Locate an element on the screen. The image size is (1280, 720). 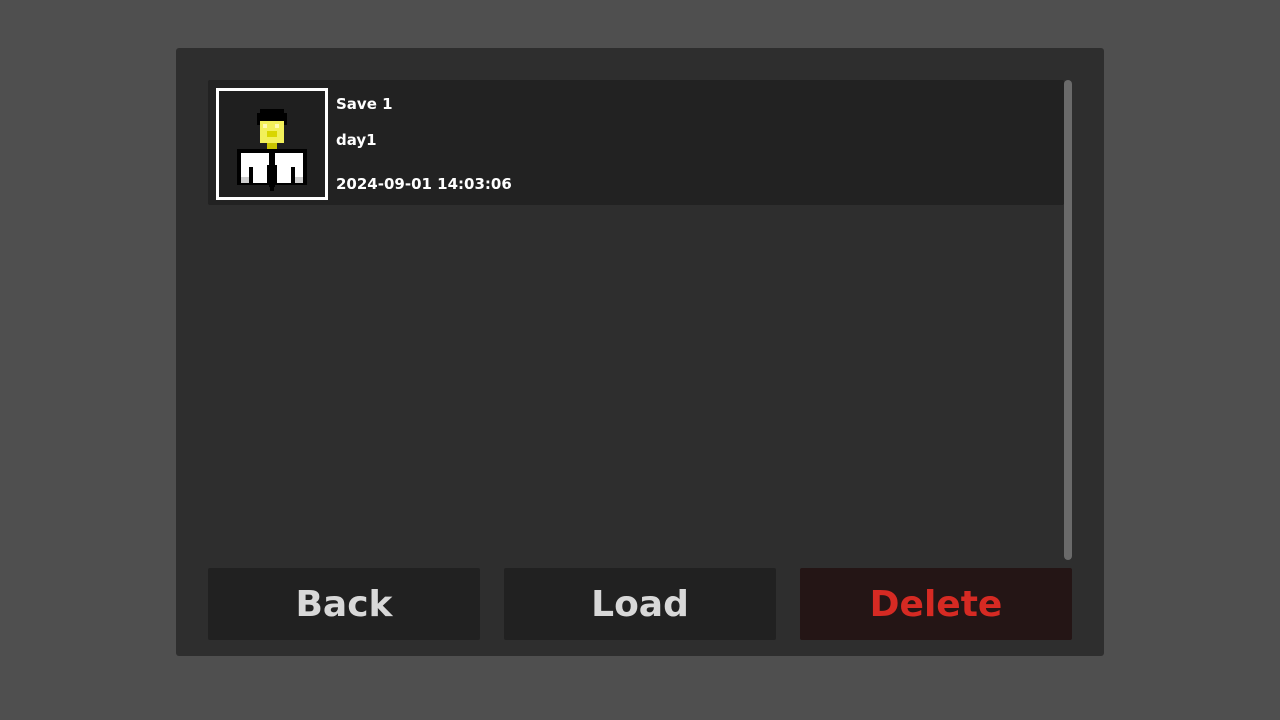
save-label: day1 is located at coordinates (356, 140).